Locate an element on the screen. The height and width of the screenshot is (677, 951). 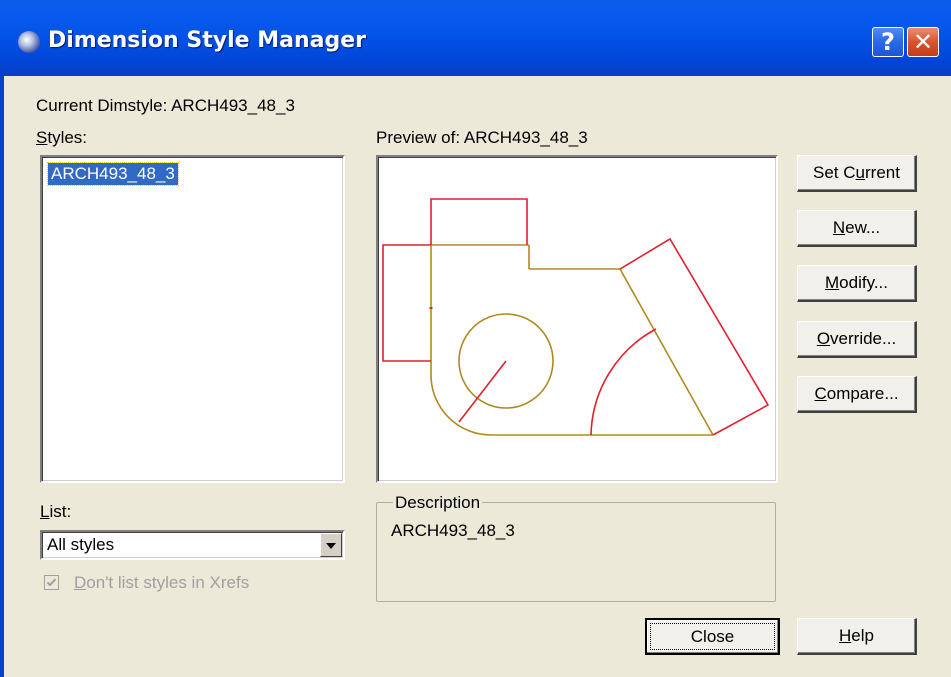
title-help-button: ? is located at coordinates (888, 42).